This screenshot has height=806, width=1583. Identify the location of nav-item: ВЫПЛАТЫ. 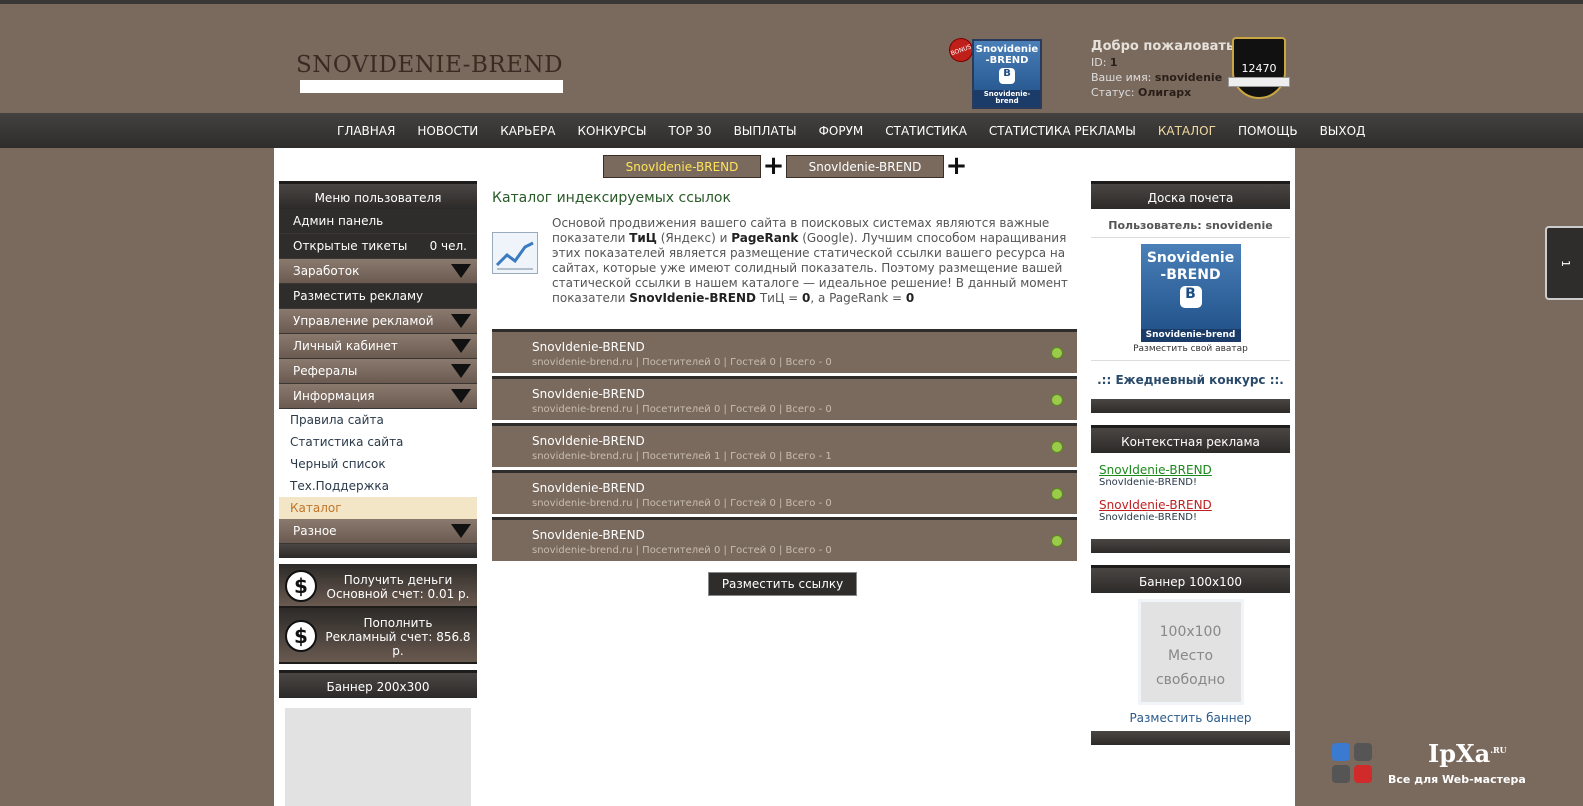
(765, 131).